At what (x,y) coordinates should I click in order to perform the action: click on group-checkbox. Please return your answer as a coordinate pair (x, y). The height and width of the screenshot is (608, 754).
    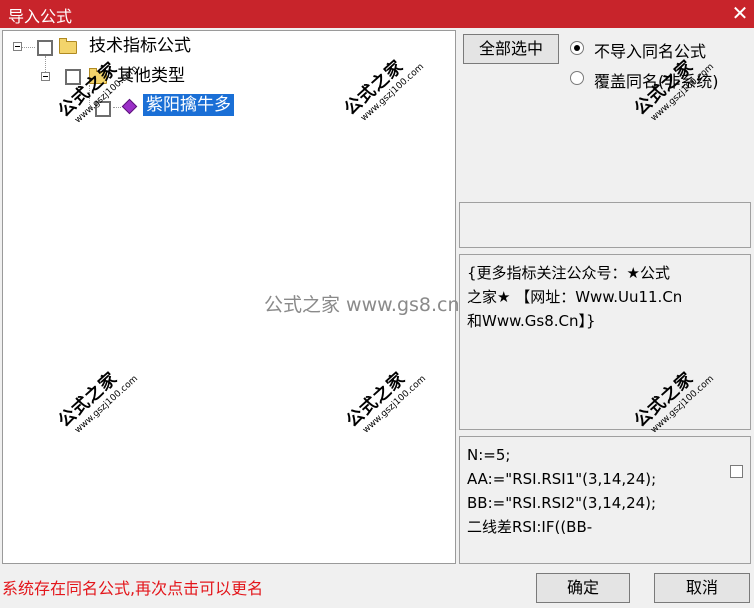
    Looking at the image, I should click on (73, 77).